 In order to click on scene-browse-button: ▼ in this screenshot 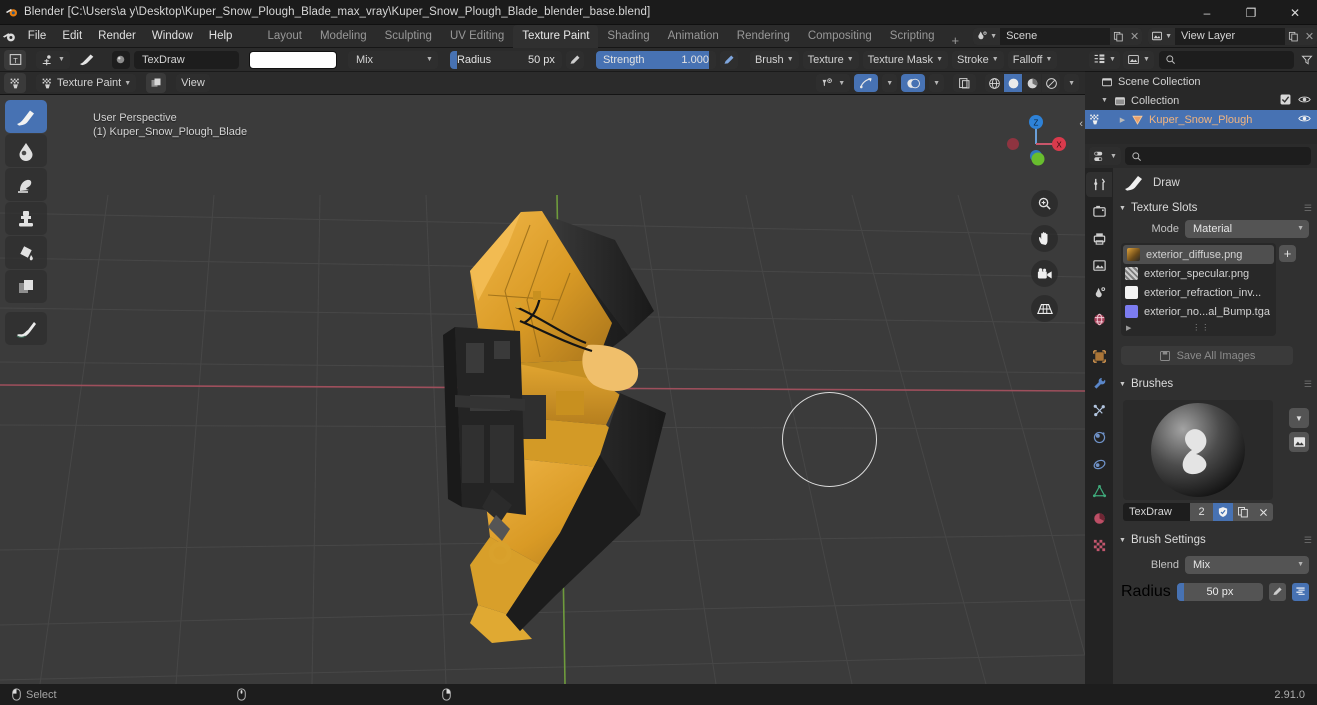, I will do `click(987, 36)`.